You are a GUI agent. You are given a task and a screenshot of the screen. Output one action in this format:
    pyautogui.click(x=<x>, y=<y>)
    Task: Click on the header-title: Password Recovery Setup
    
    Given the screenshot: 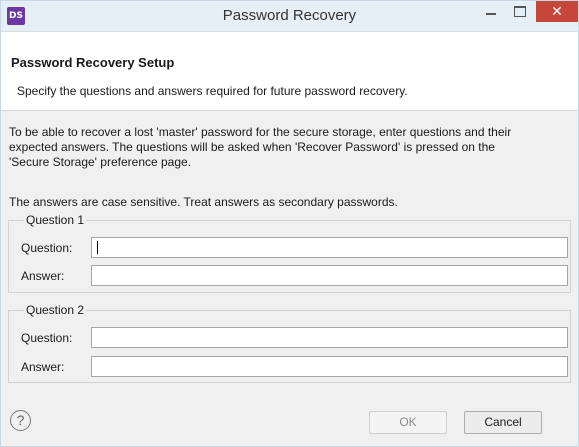 What is the action you would take?
    pyautogui.click(x=93, y=62)
    